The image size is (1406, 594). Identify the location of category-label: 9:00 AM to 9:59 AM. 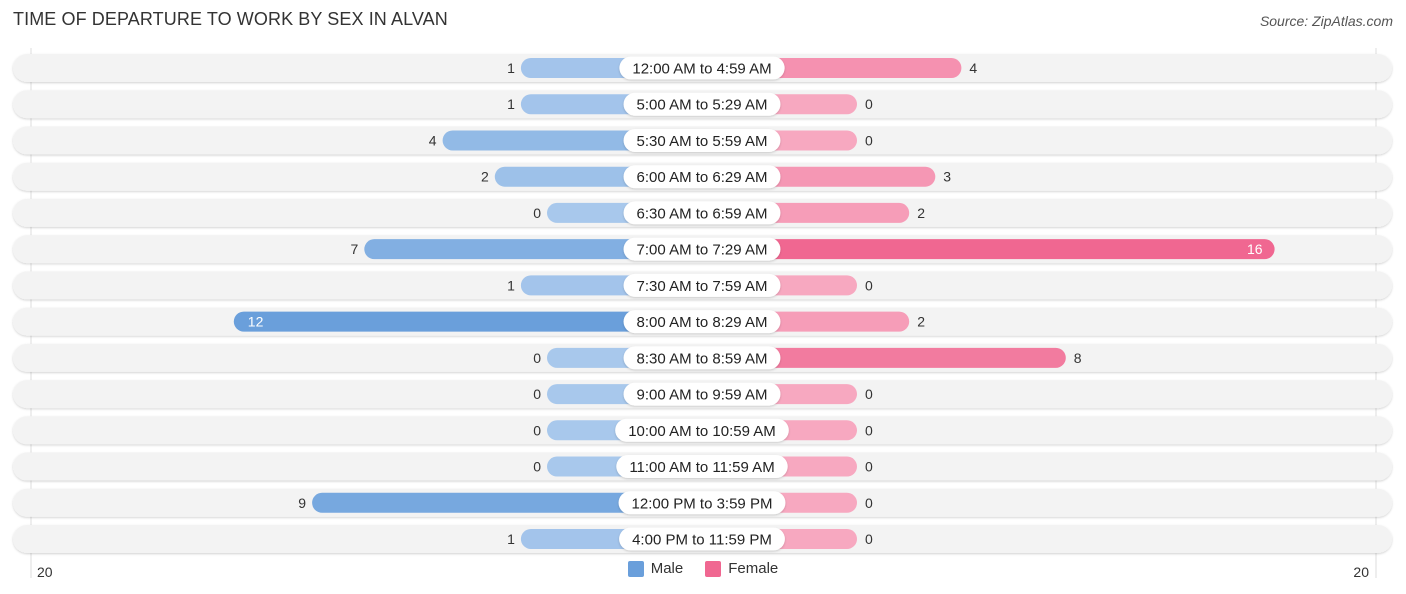
(702, 395).